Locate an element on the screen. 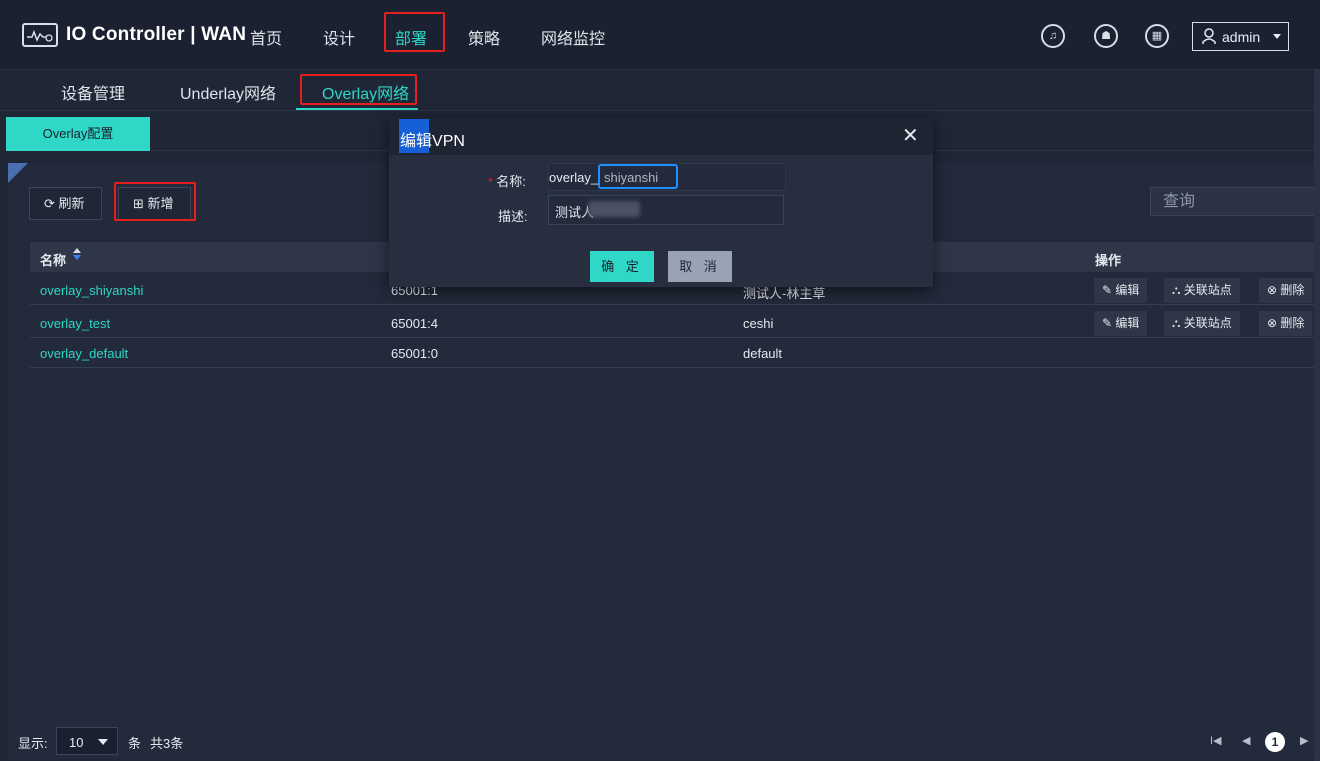 This screenshot has height=761, width=1320. nav-item-design: 设计 is located at coordinates (339, 37).